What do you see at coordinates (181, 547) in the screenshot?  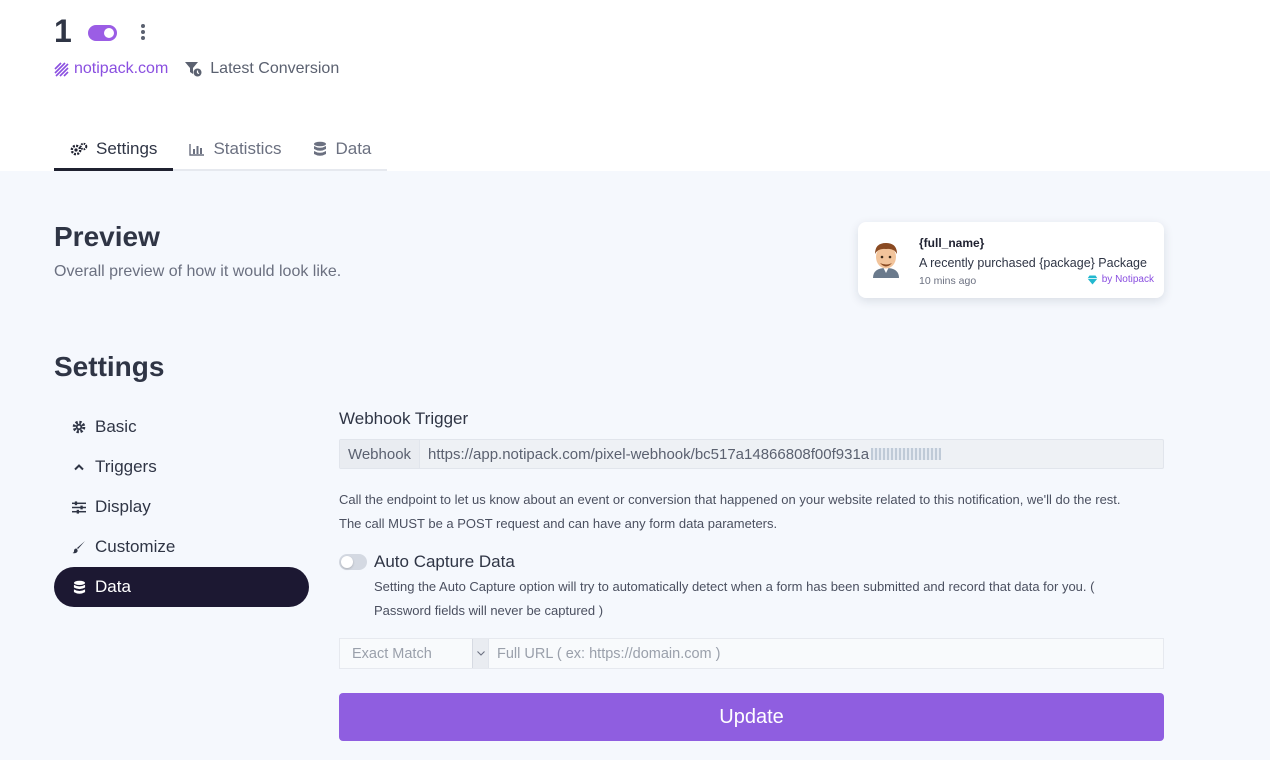 I see `sidebar-item-customize: Customize` at bounding box center [181, 547].